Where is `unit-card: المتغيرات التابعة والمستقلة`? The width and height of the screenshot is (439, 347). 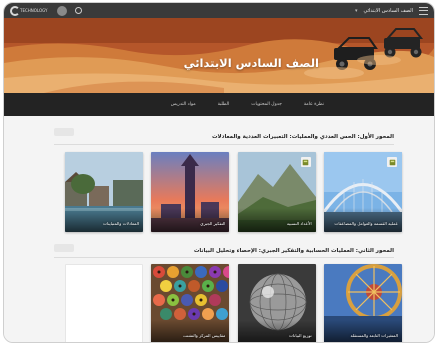
unit-card: المتغيرات التابعة والمستقلة is located at coordinates (363, 303).